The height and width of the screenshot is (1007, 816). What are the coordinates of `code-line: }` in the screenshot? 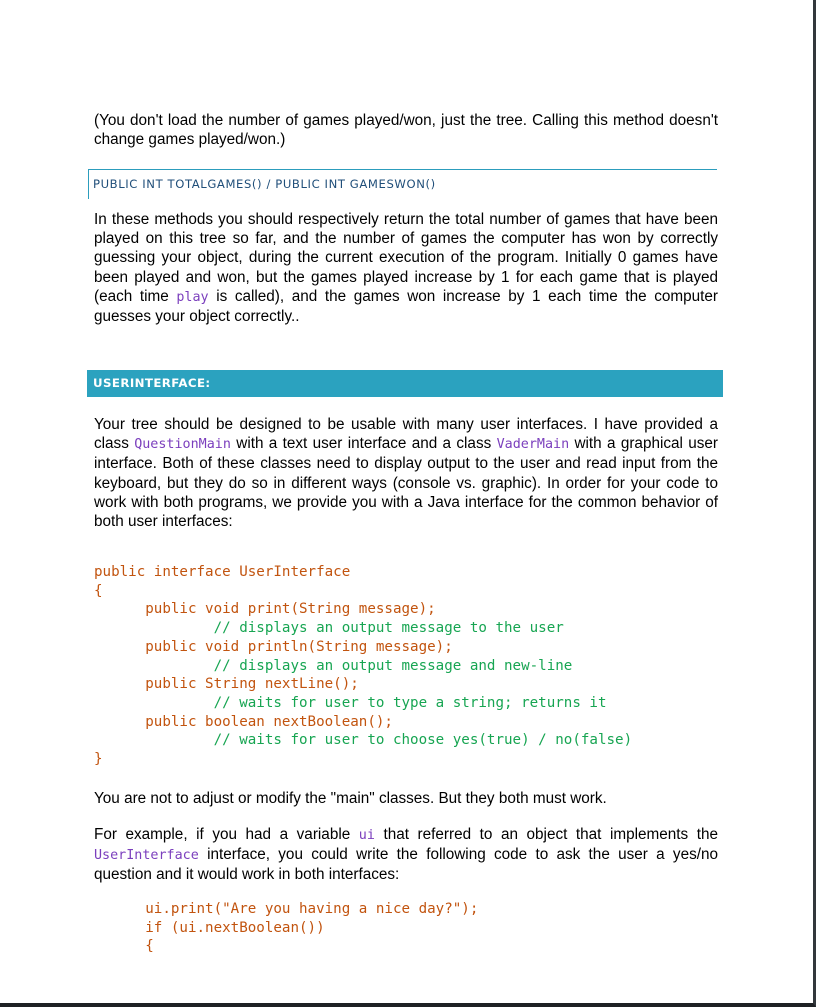 It's located at (98, 759).